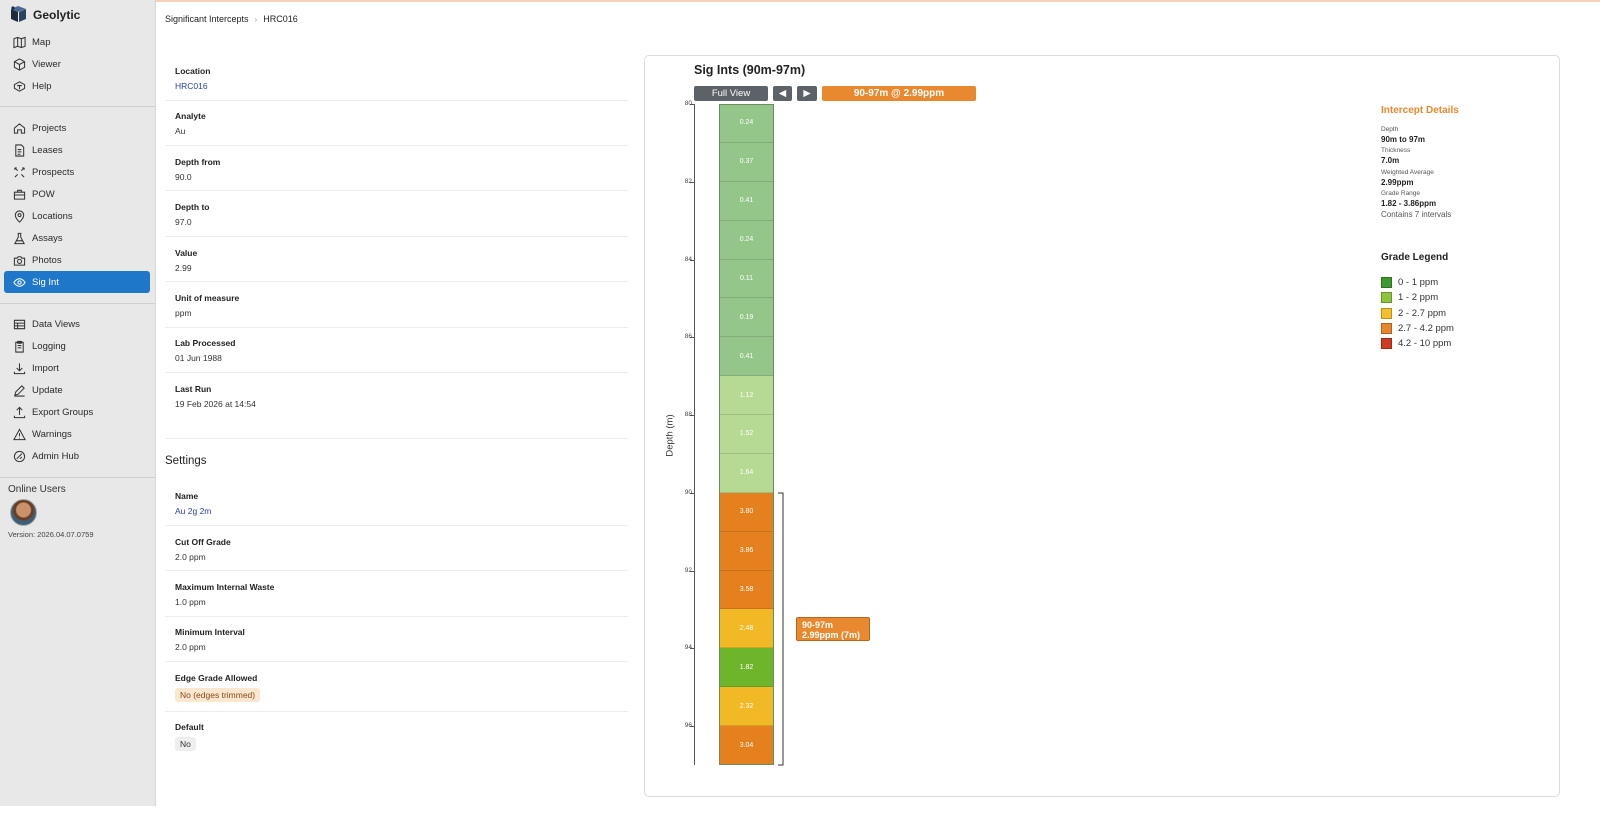 This screenshot has width=1600, height=830. I want to click on clipboard-icon, so click(18, 346).